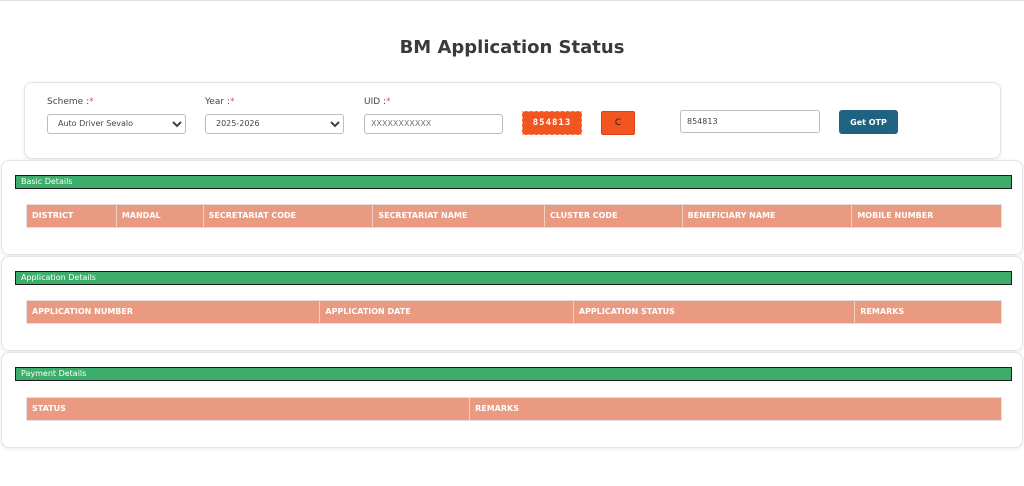  Describe the element at coordinates (249, 409) in the screenshot. I see `column-header: STATUS` at that location.